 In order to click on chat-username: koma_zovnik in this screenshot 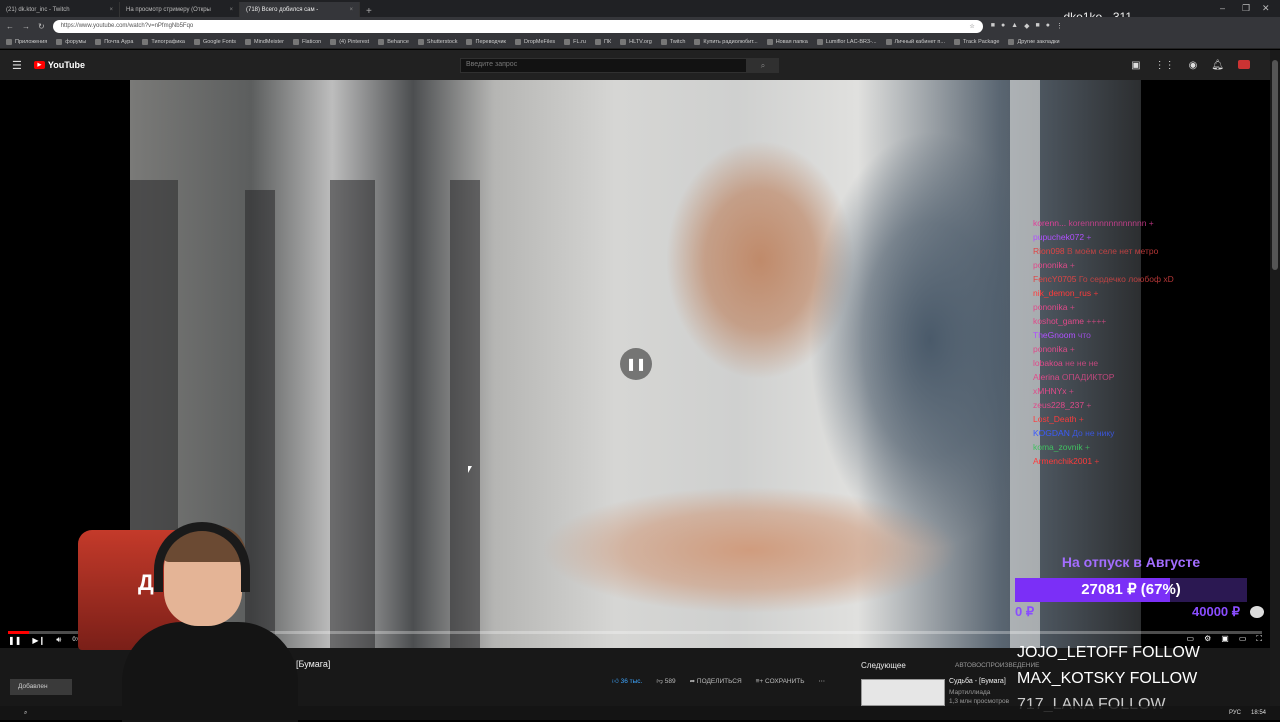, I will do `click(1059, 447)`.